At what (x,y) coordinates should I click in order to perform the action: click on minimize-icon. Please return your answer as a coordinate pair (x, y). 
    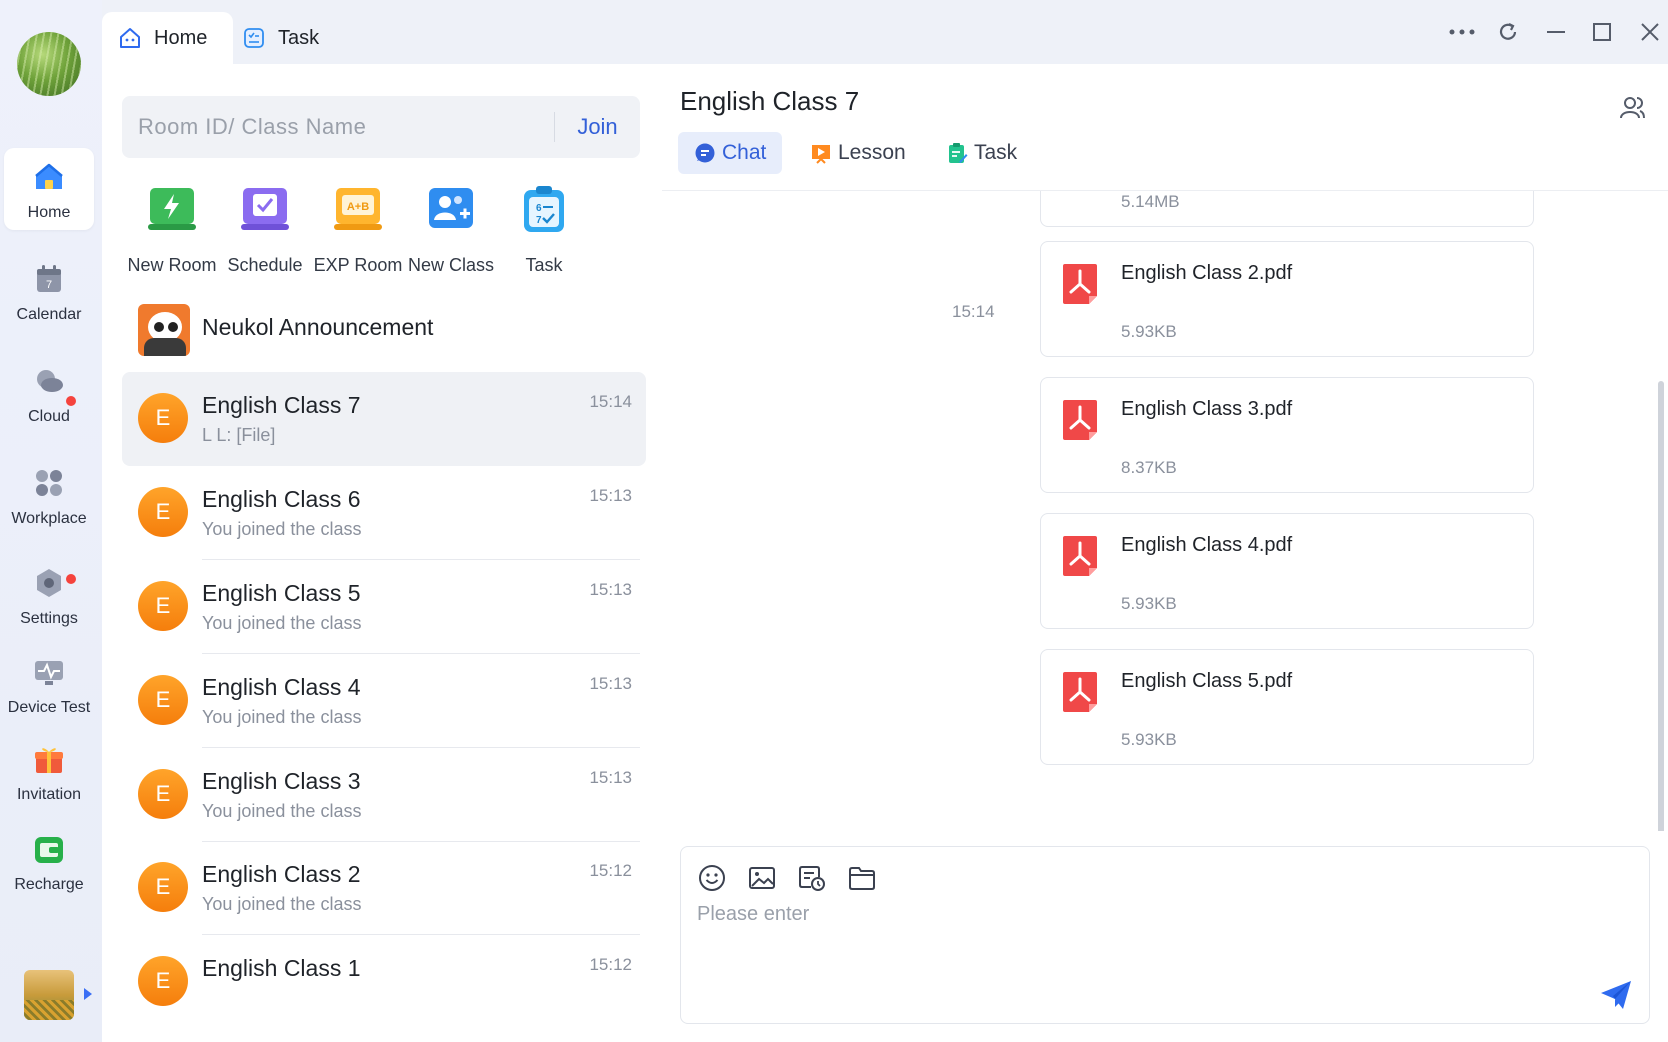
    Looking at the image, I should click on (1556, 32).